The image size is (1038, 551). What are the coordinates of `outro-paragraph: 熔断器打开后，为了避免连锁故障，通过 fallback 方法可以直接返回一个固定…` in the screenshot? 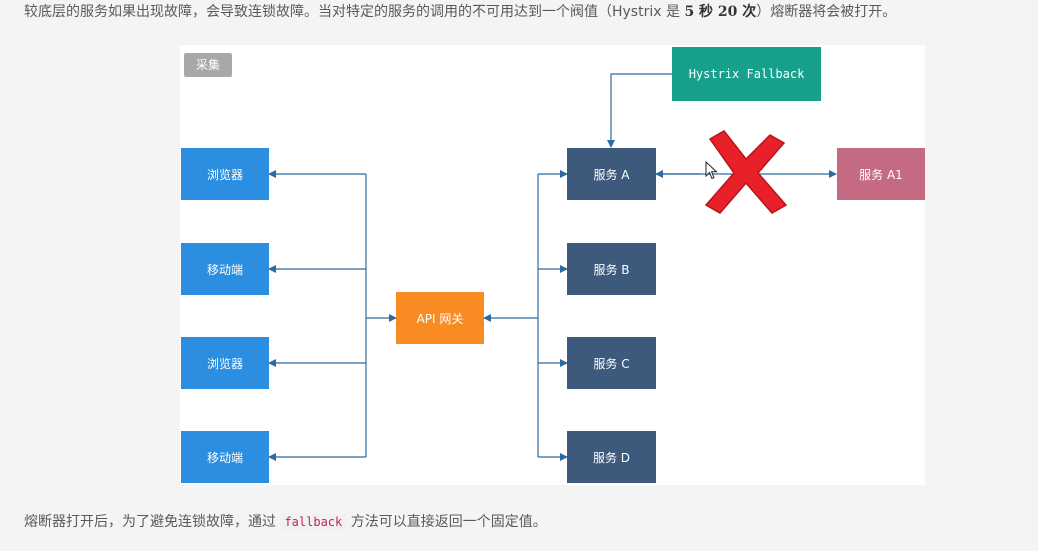 It's located at (285, 522).